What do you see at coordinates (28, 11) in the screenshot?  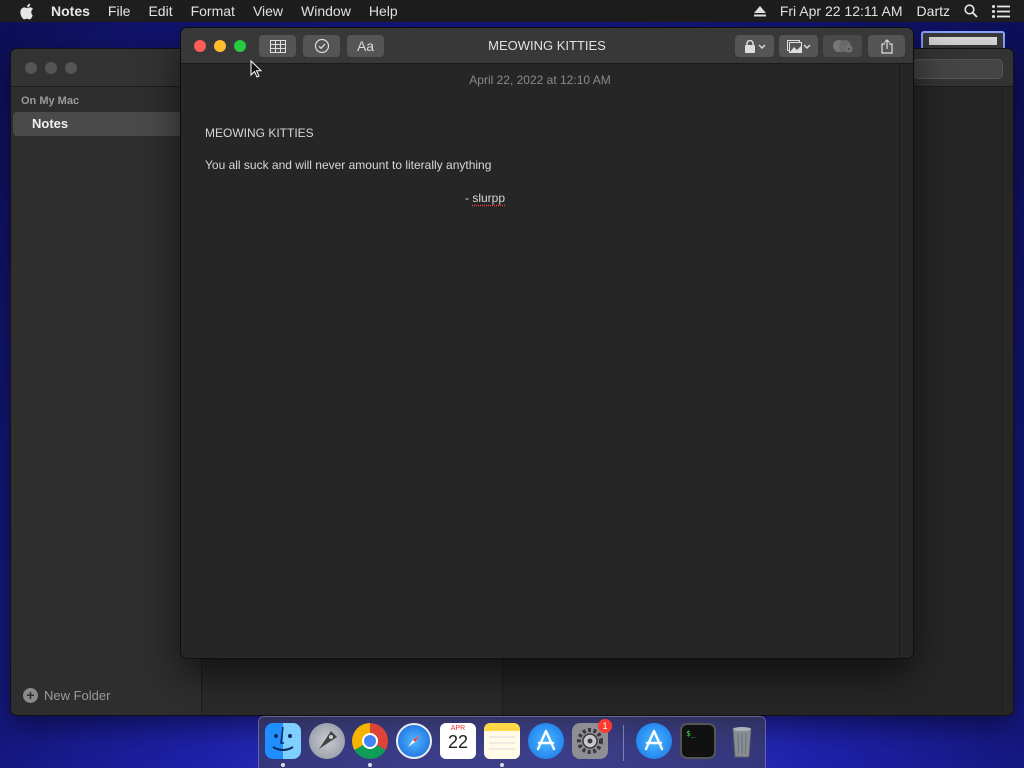 I see `apple-menu-icon` at bounding box center [28, 11].